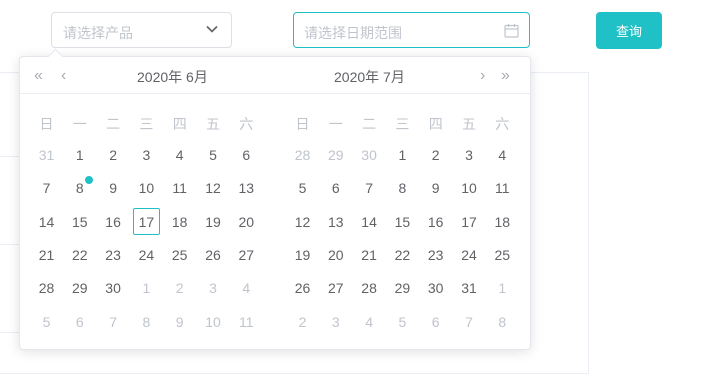 Image resolution: width=727 pixels, height=374 pixels. What do you see at coordinates (275, 93) in the screenshot?
I see `header-divider` at bounding box center [275, 93].